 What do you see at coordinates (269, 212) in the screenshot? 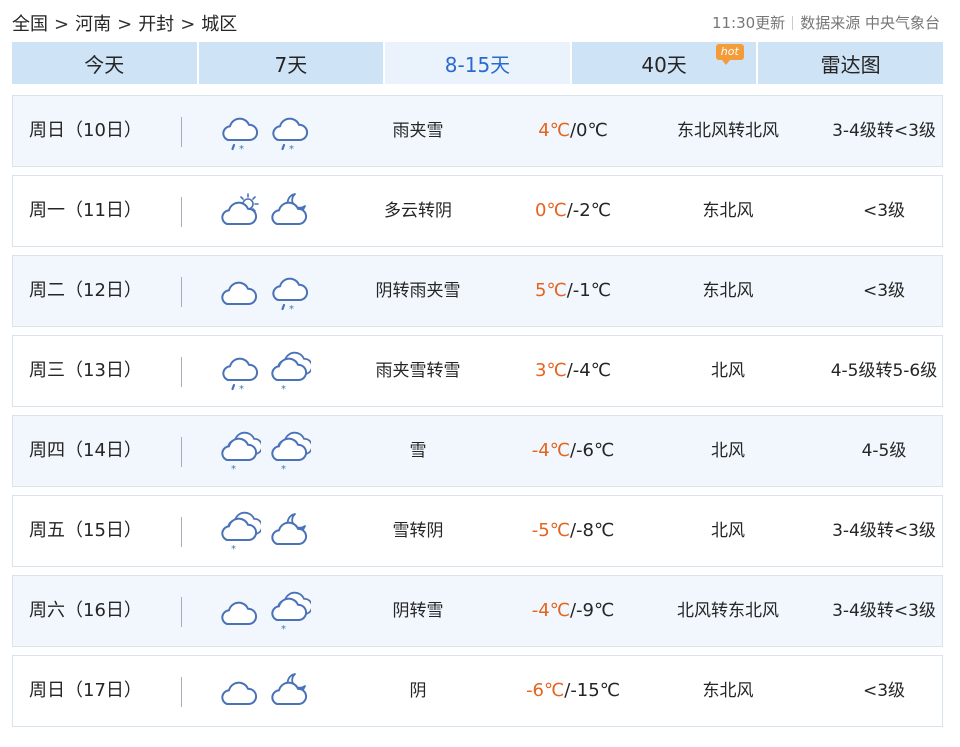
I see `weather-icons` at bounding box center [269, 212].